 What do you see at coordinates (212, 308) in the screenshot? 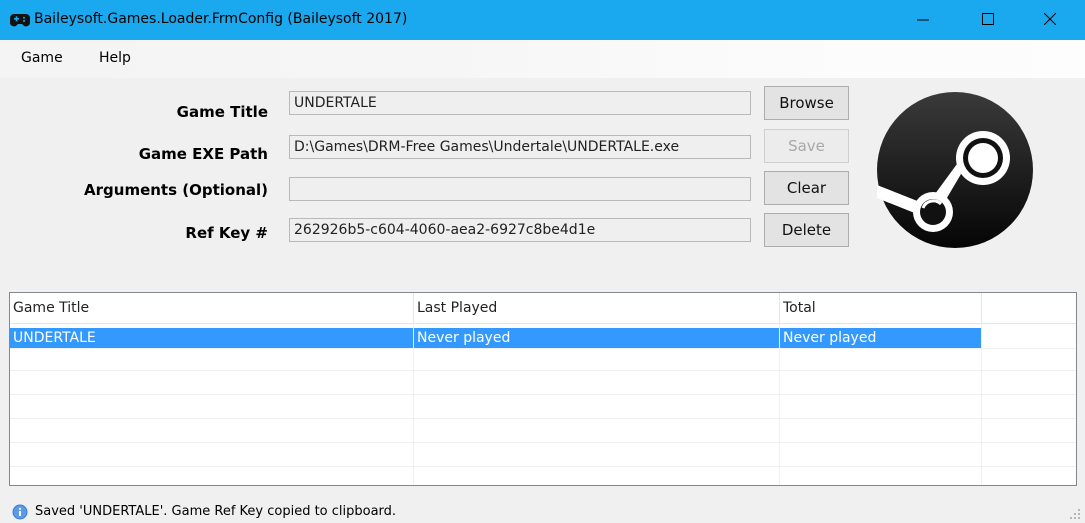
I see `column-game-title: Game Title` at bounding box center [212, 308].